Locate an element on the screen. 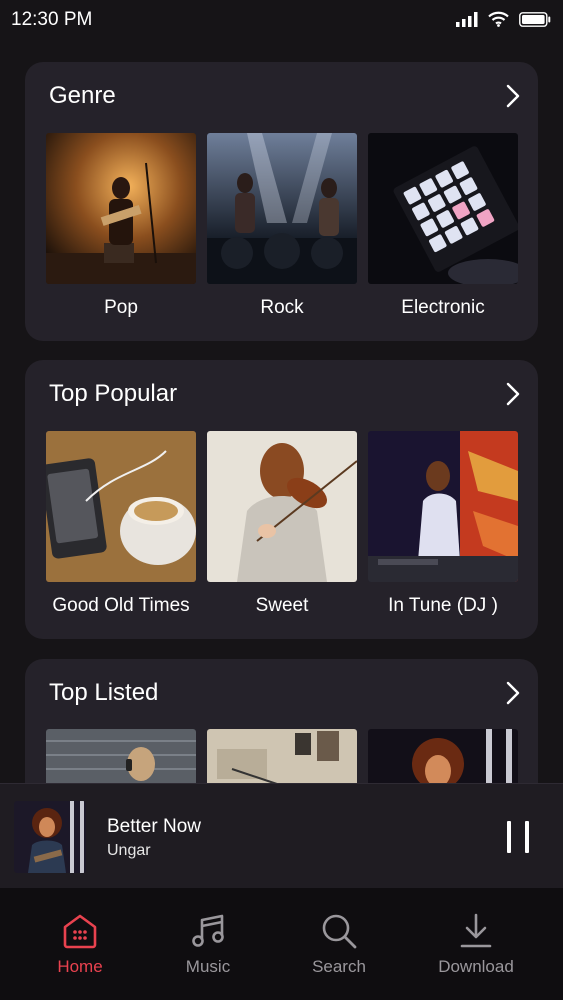 This screenshot has width=563, height=1000. status-time: 12:30 PM is located at coordinates (52, 19).